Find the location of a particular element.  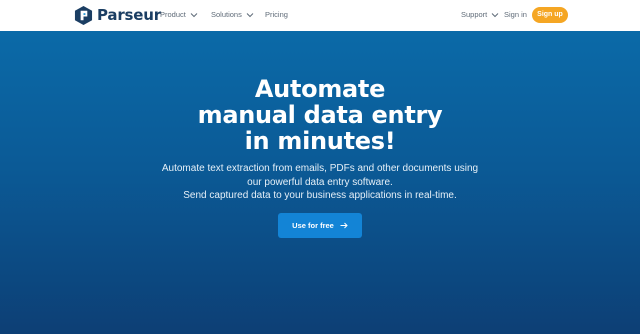

nav-solutions: Solutions is located at coordinates (232, 15).